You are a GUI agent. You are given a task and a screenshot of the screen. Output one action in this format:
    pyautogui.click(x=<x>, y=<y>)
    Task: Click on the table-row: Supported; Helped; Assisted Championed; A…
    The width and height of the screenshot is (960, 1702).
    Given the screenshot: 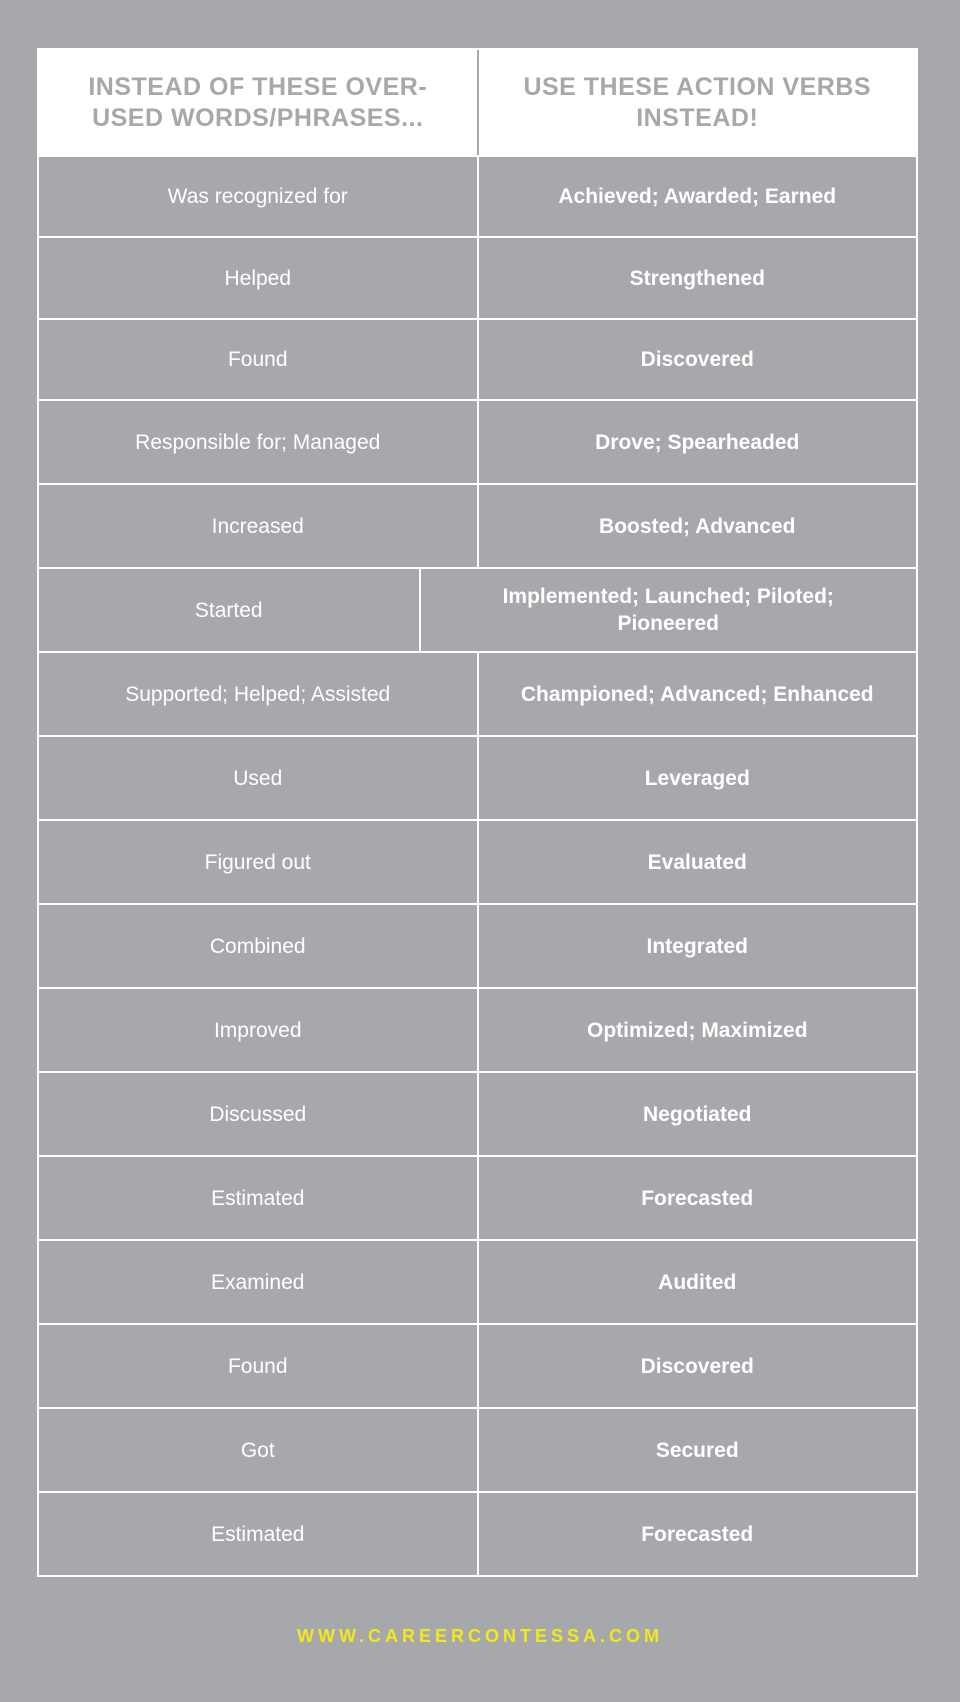 What is the action you would take?
    pyautogui.click(x=477, y=693)
    